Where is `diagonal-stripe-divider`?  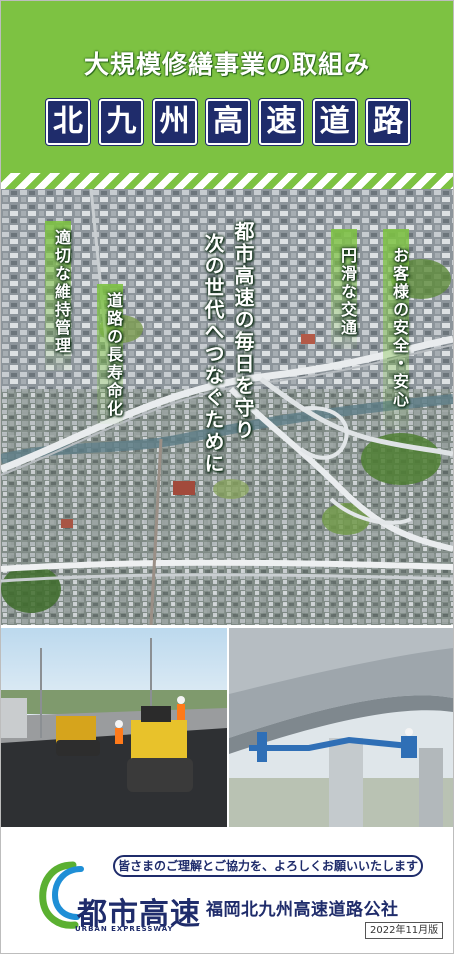 diagonal-stripe-divider is located at coordinates (227, 181).